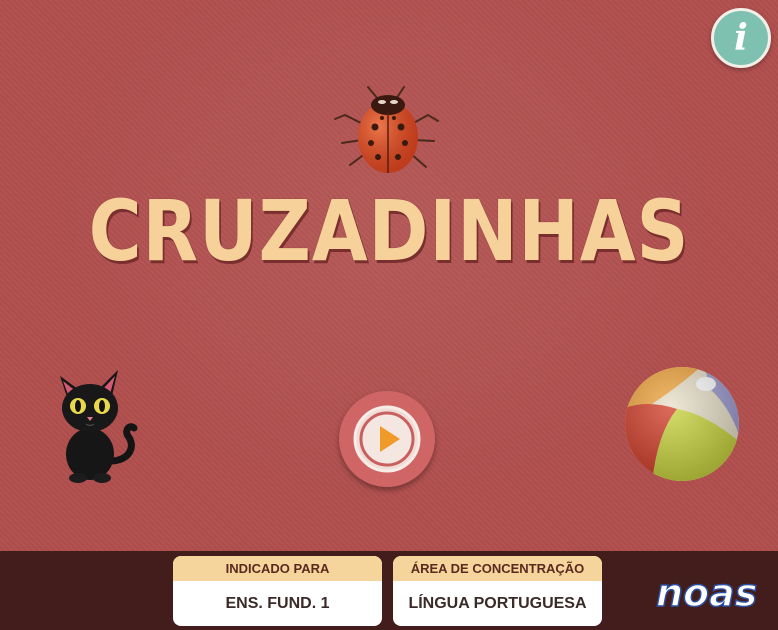  Describe the element at coordinates (277, 591) in the screenshot. I see `indicated-for-card: INDICADO PARA ENS. FUND. 1` at that location.